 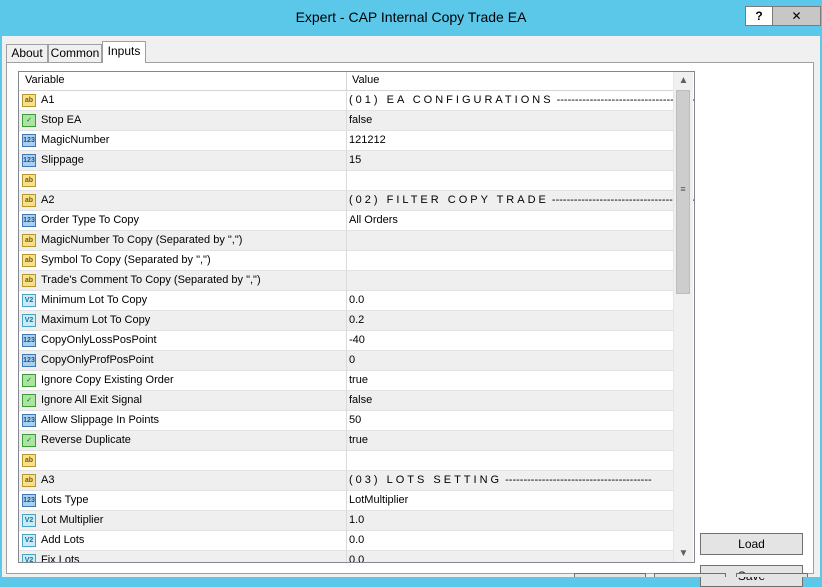 I want to click on variable-name: Ignore All Exit Signal, so click(x=91, y=400).